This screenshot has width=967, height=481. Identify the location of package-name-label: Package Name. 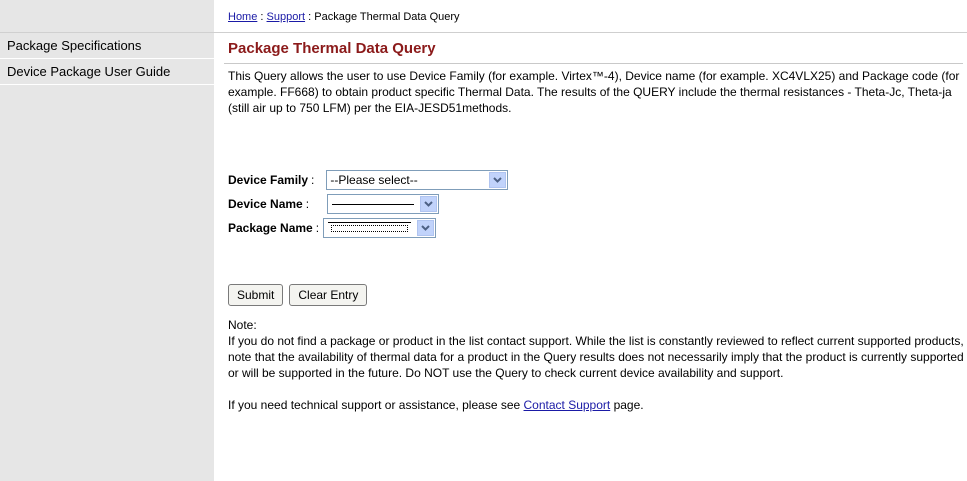
(270, 228).